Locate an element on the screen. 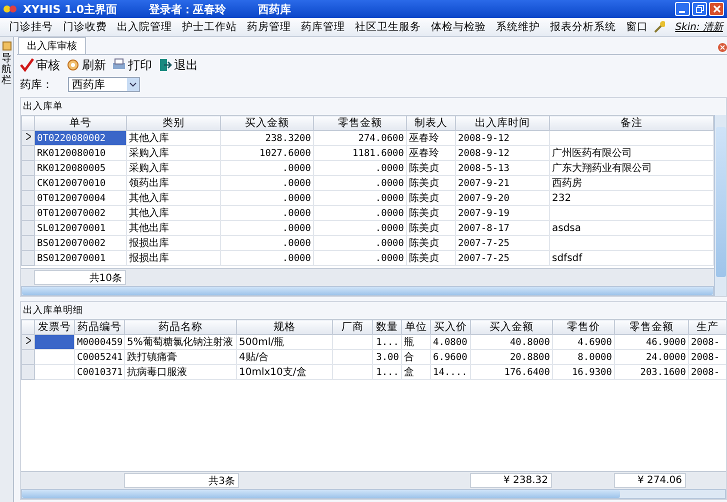 The height and width of the screenshot is (502, 727). exit-icon is located at coordinates (165, 65).